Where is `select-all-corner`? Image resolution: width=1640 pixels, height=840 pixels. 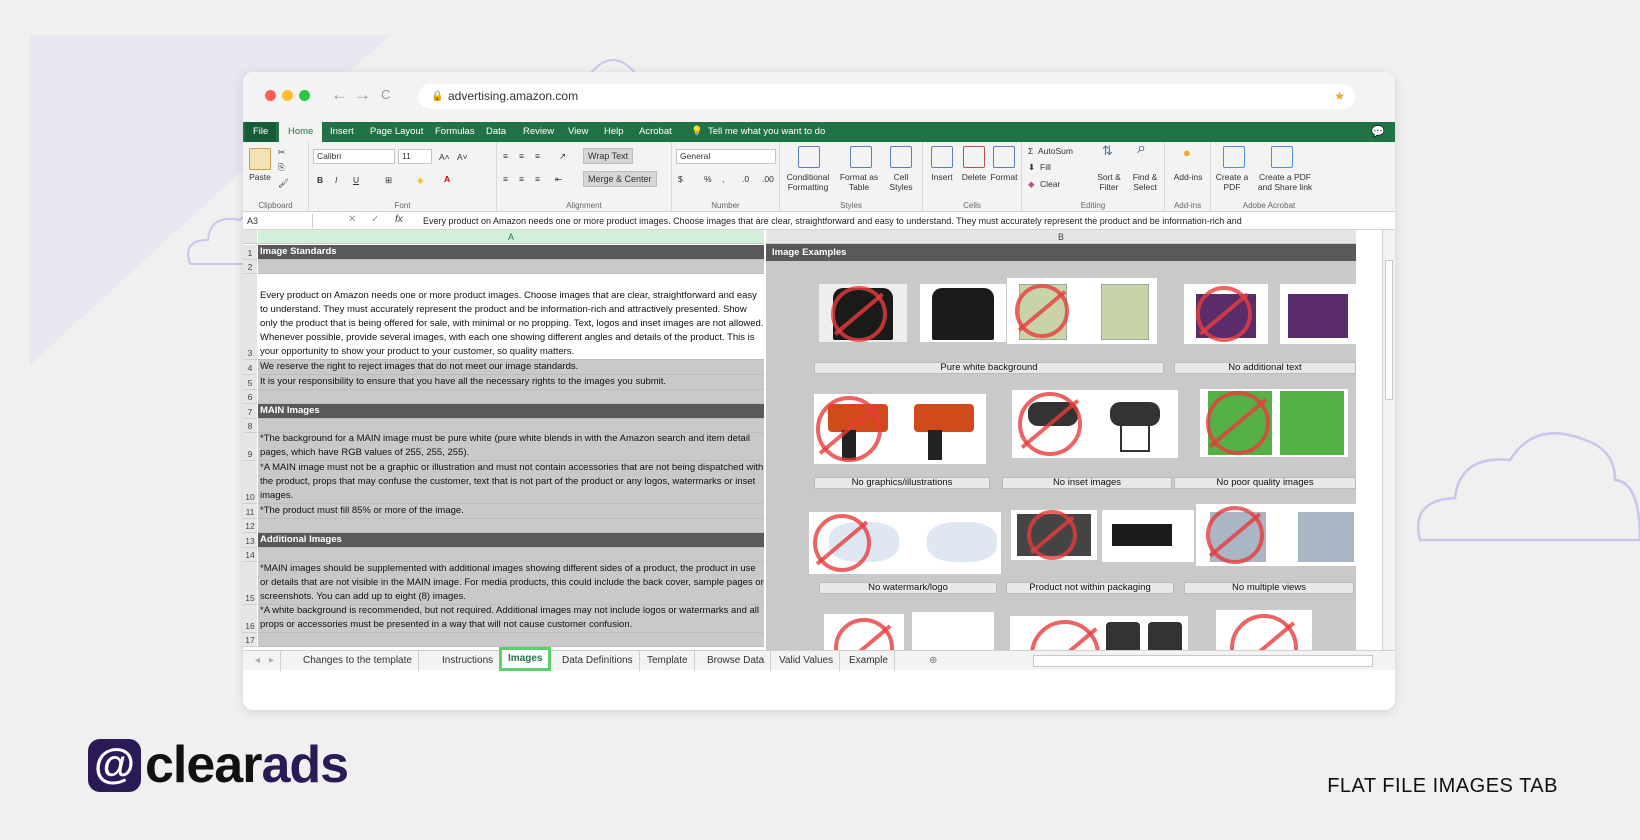 select-all-corner is located at coordinates (250, 237).